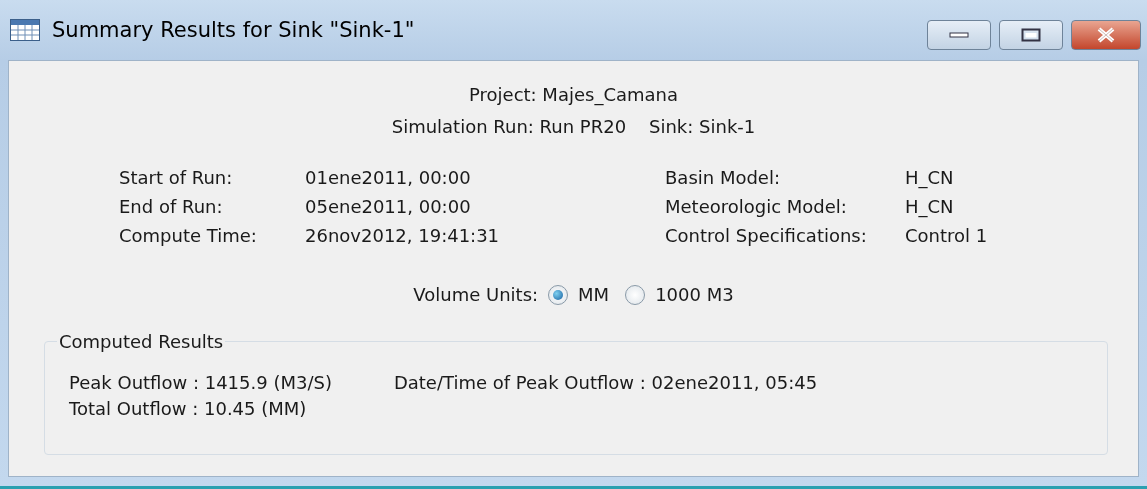  I want to click on project-label: Project: Majes_Camana, so click(573, 94).